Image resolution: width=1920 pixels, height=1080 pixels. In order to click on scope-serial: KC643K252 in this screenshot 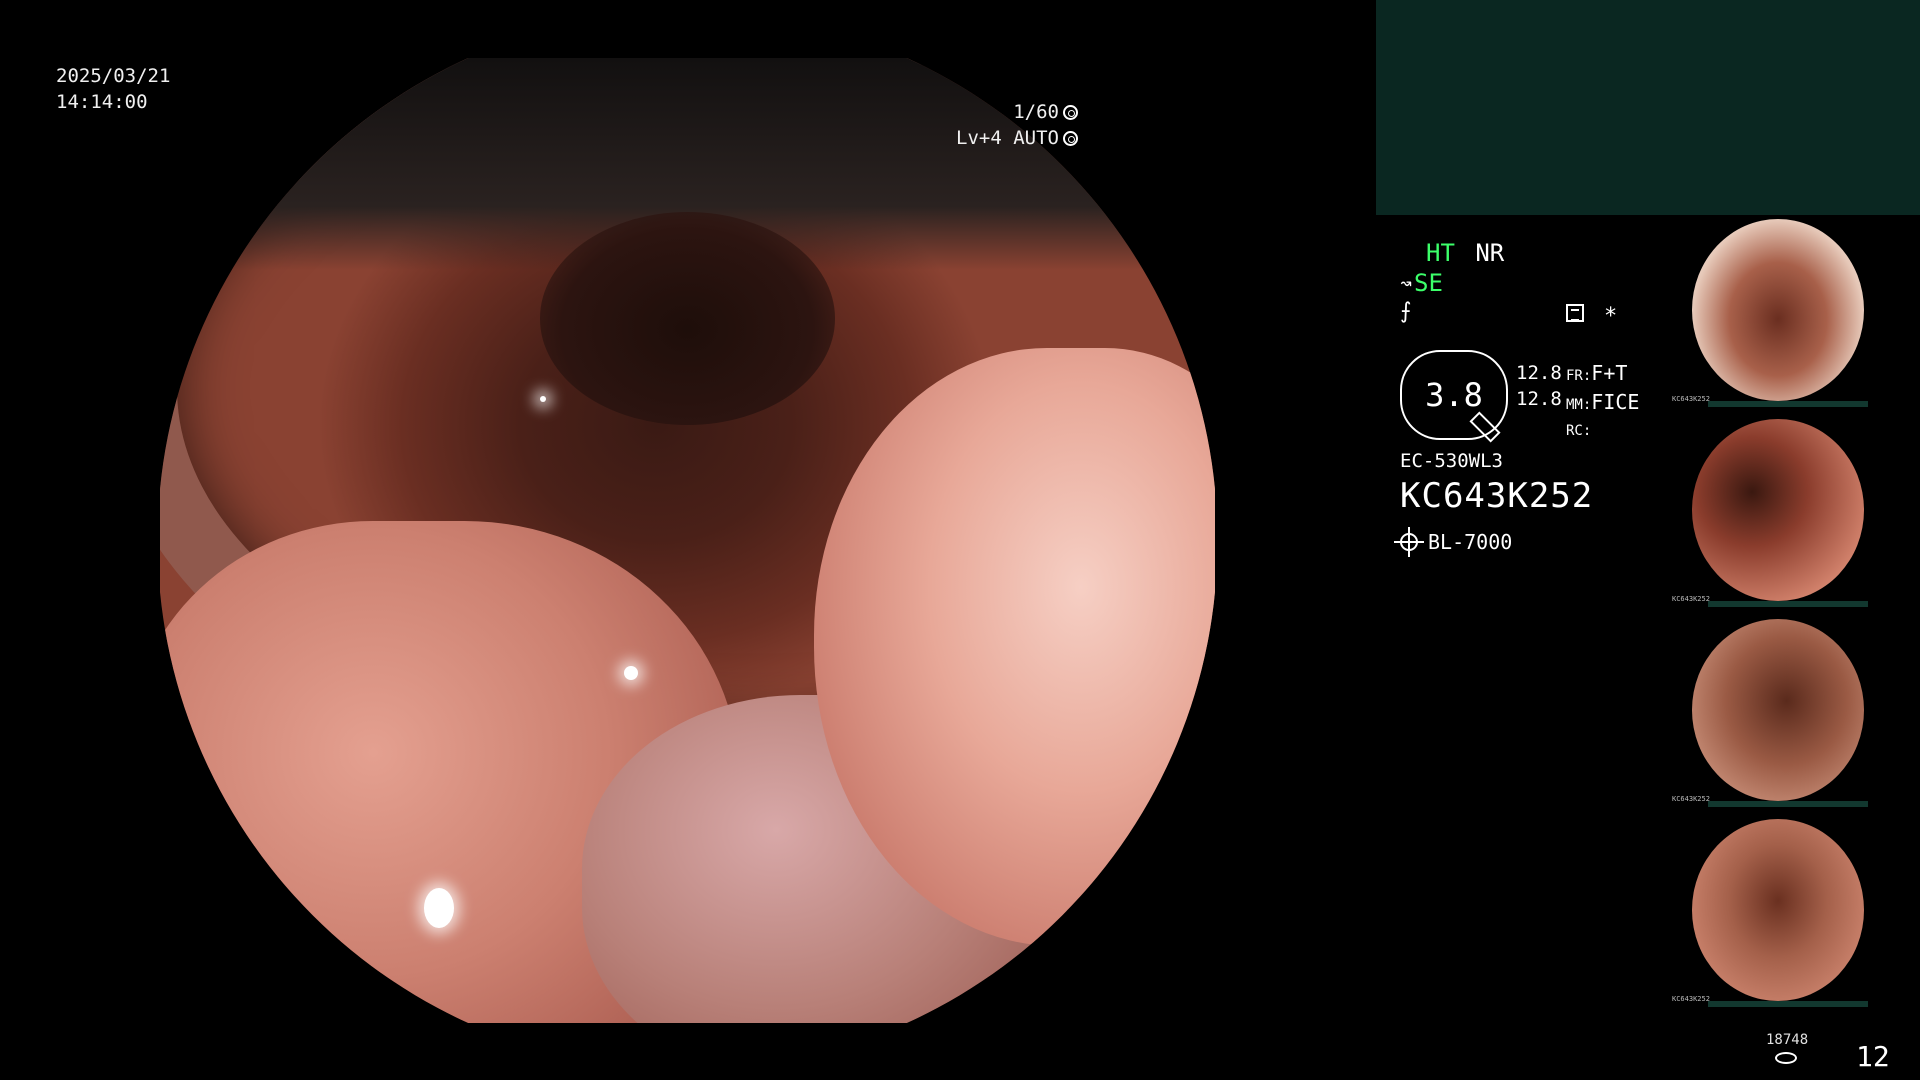, I will do `click(1497, 496)`.